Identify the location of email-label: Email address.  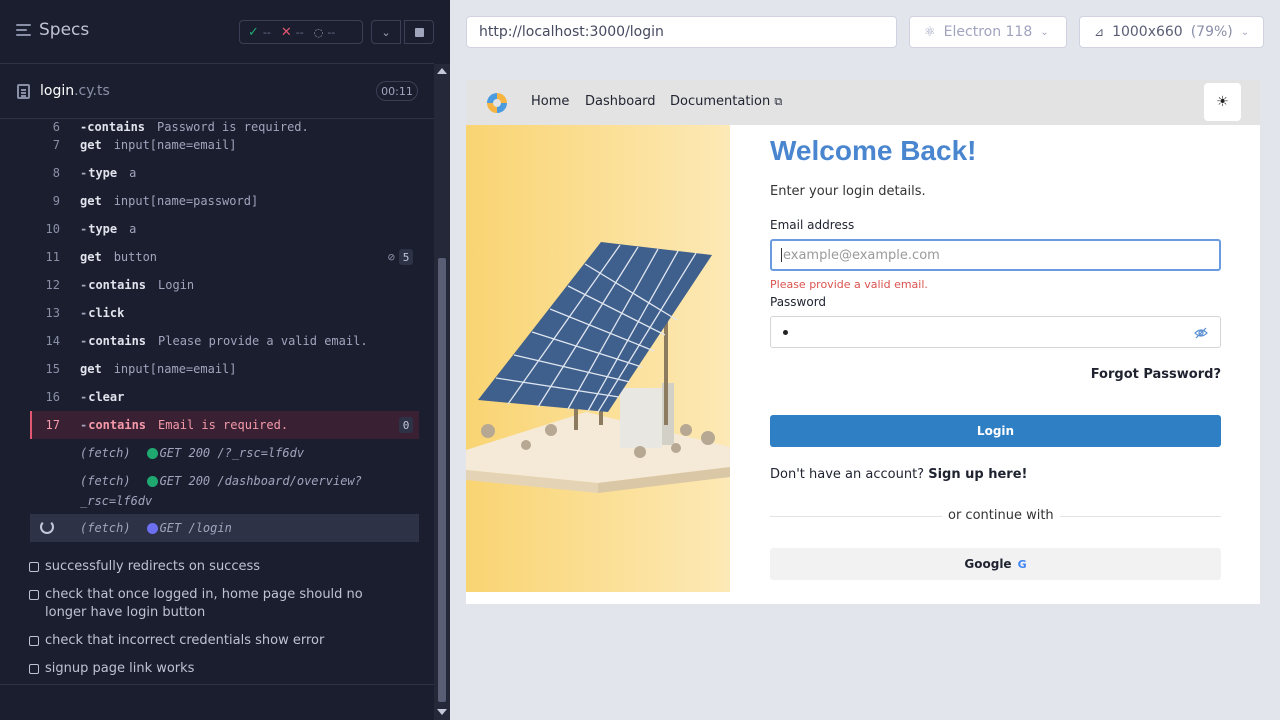
(812, 225).